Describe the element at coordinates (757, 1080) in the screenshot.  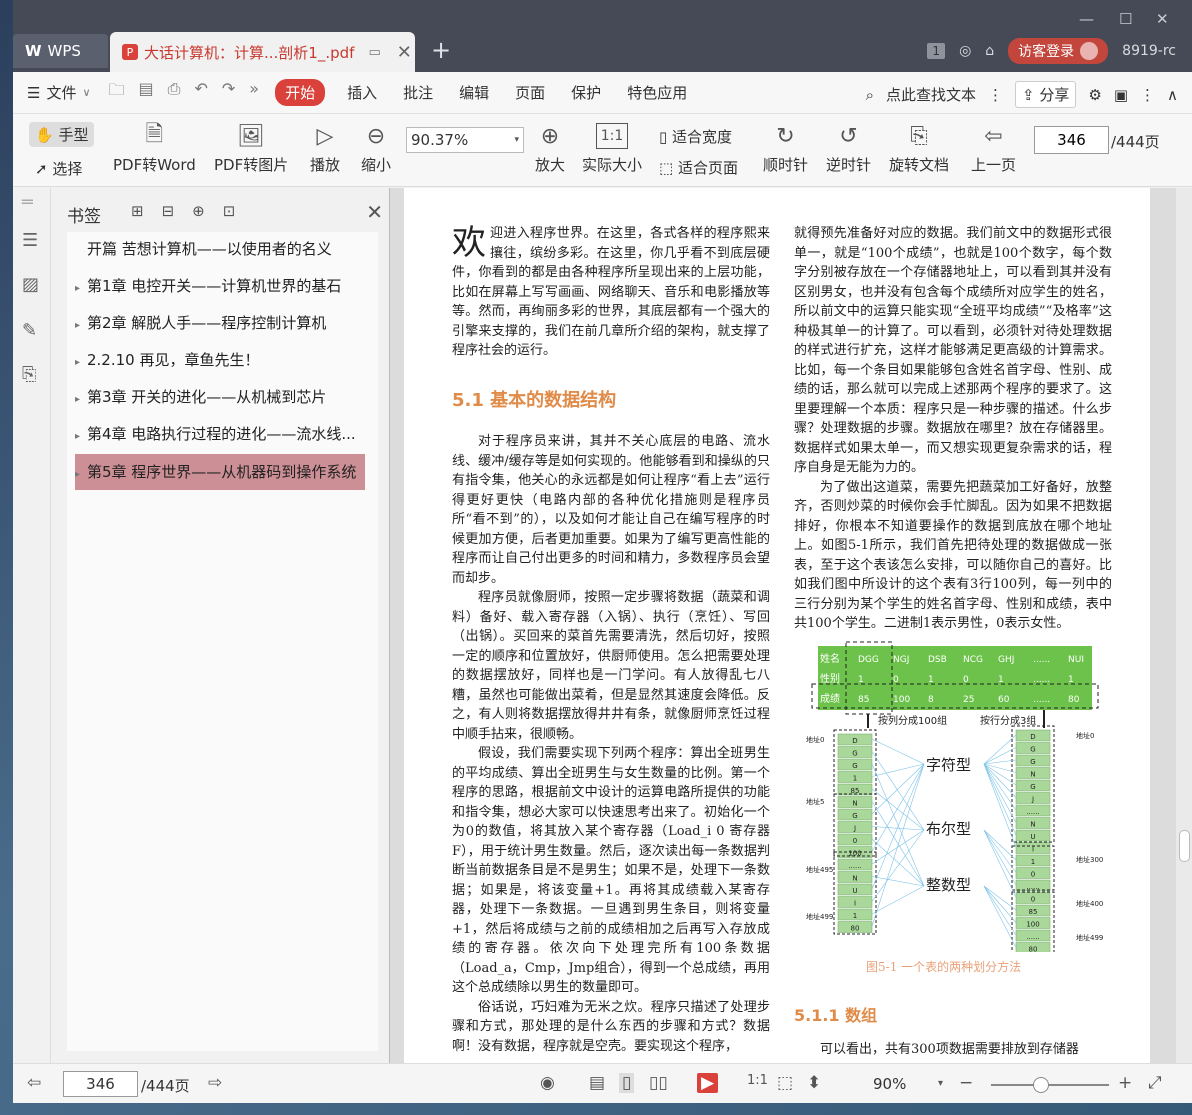
I see `actual-size-icon: 1:1` at that location.